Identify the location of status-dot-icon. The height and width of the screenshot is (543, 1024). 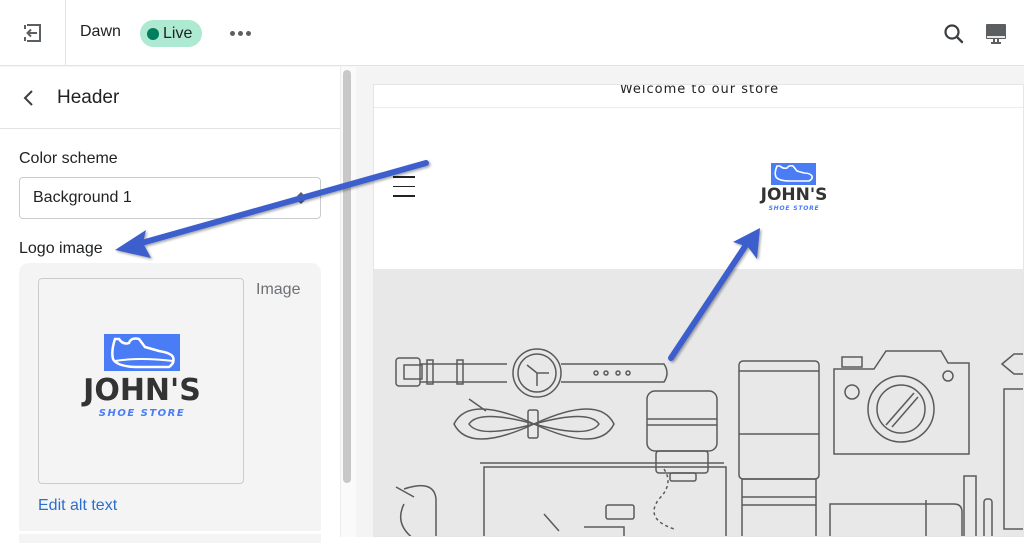
(153, 33).